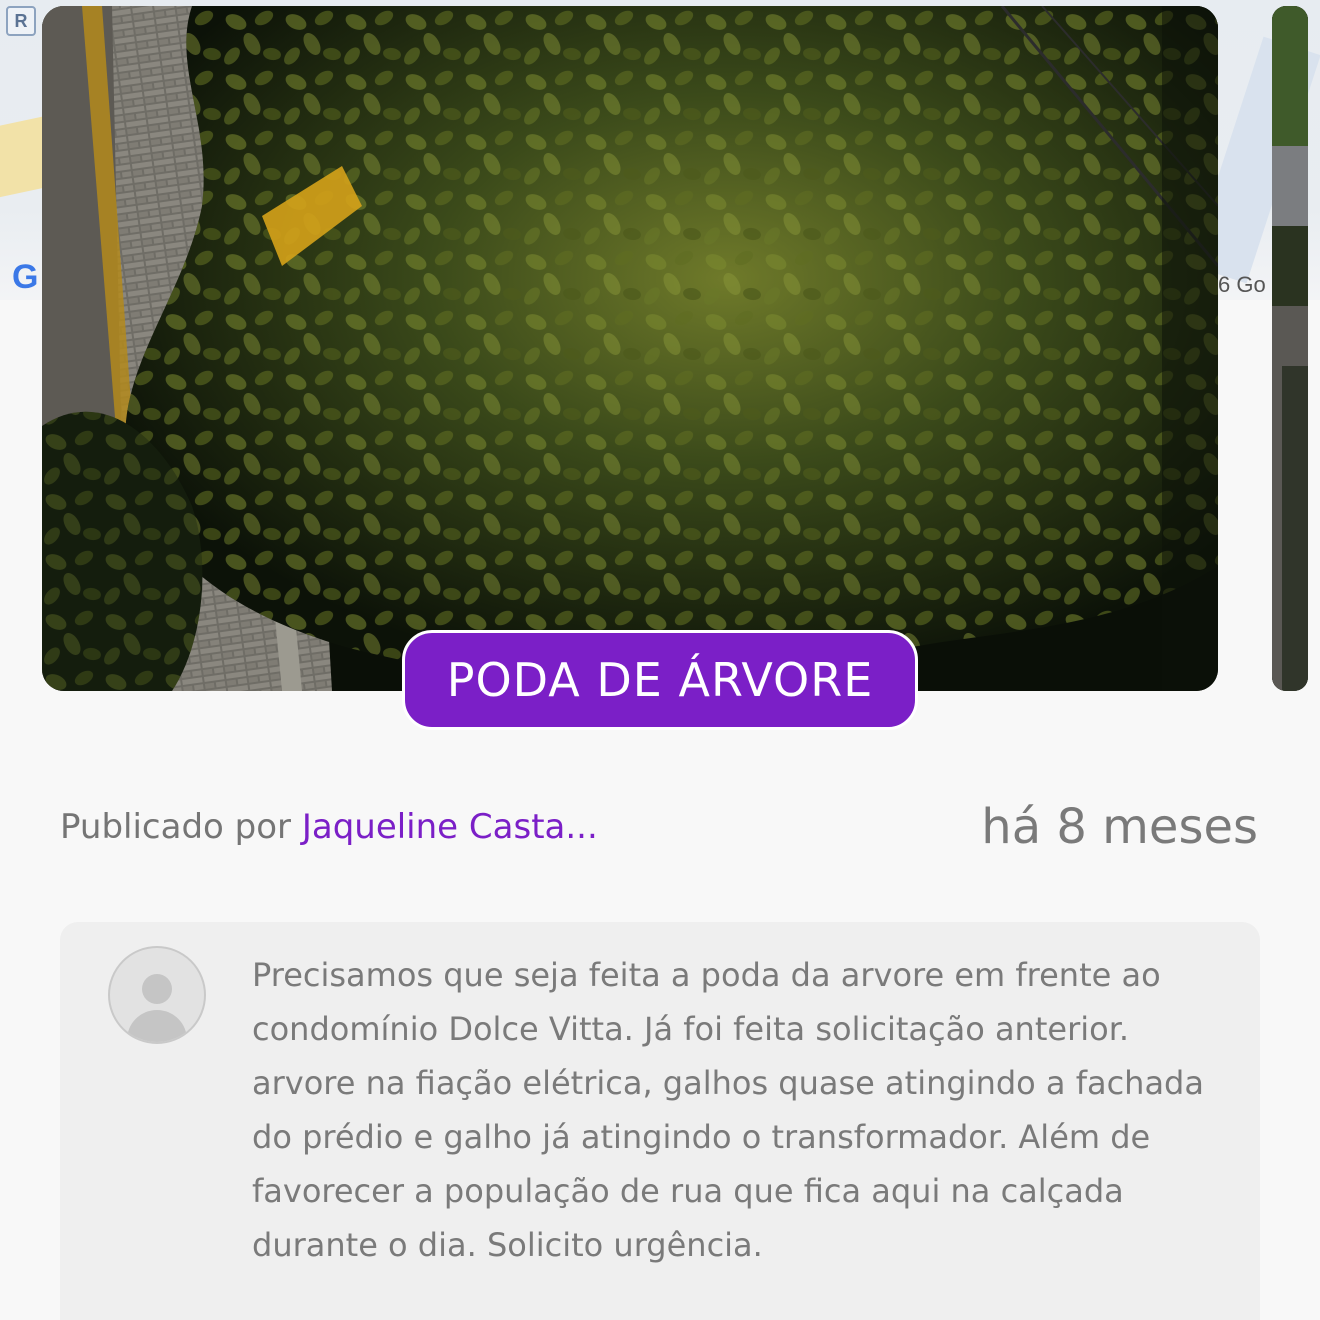 This screenshot has height=1320, width=1320. I want to click on google-logo-icon: G, so click(25, 277).